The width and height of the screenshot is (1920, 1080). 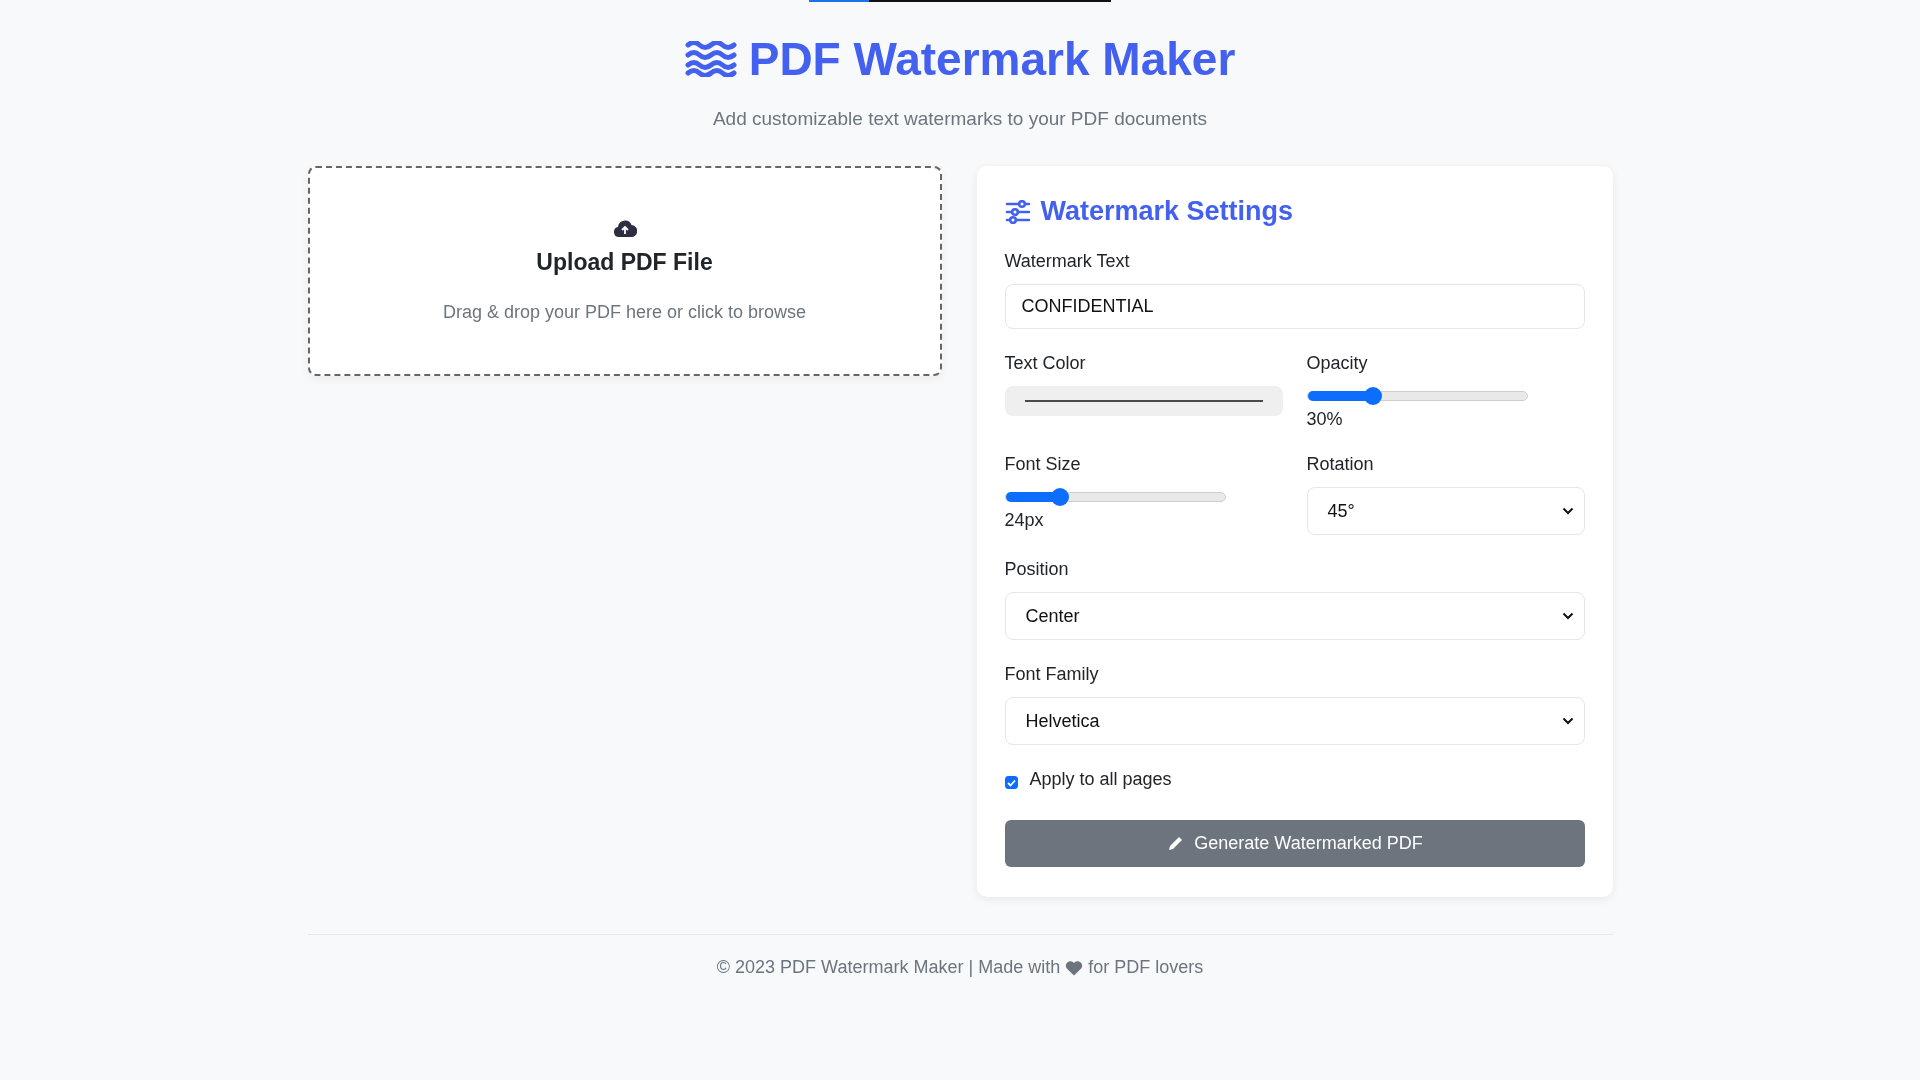 What do you see at coordinates (1146, 967) in the screenshot?
I see `footer-text: for PDF lovers` at bounding box center [1146, 967].